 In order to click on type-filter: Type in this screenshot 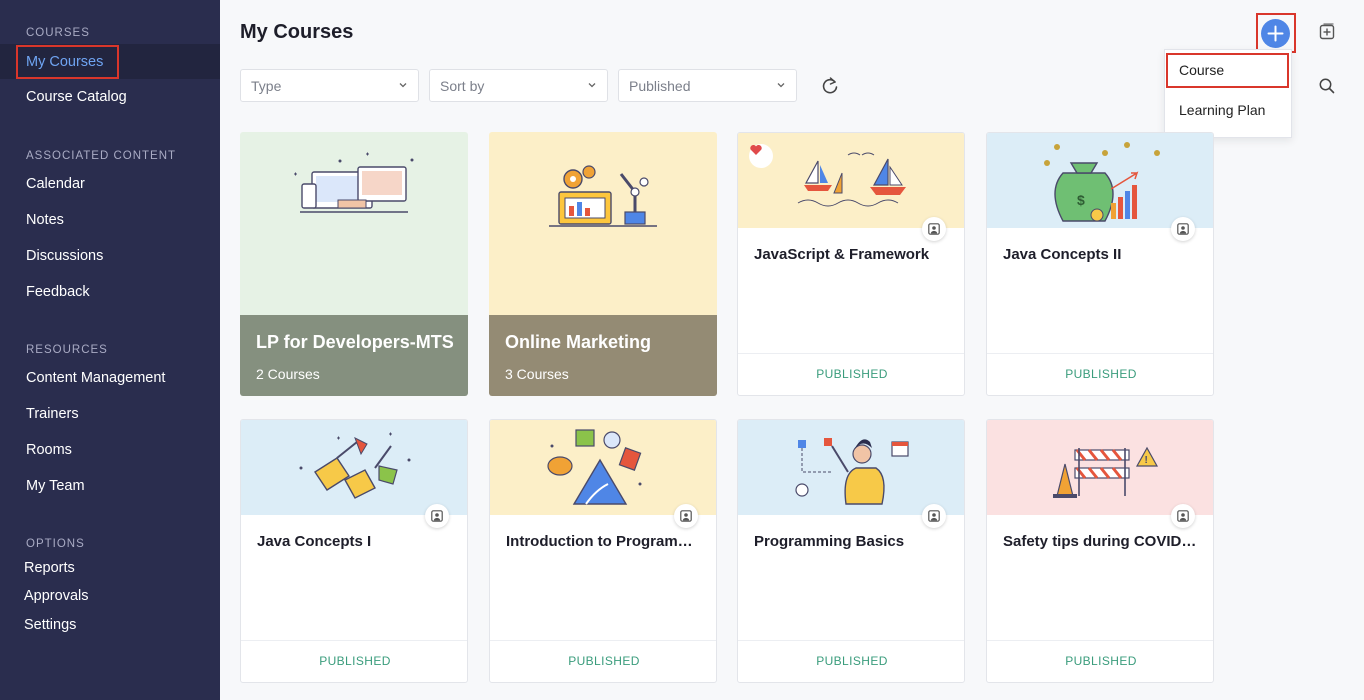, I will do `click(329, 85)`.